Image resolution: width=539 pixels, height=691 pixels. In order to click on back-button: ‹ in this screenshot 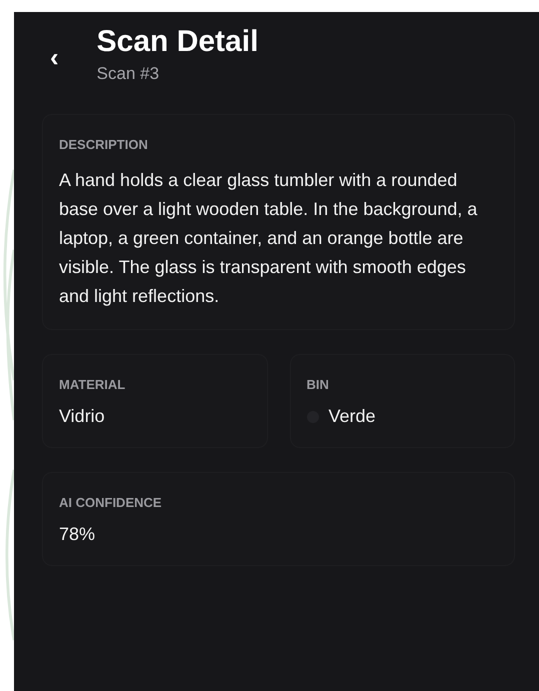, I will do `click(54, 57)`.